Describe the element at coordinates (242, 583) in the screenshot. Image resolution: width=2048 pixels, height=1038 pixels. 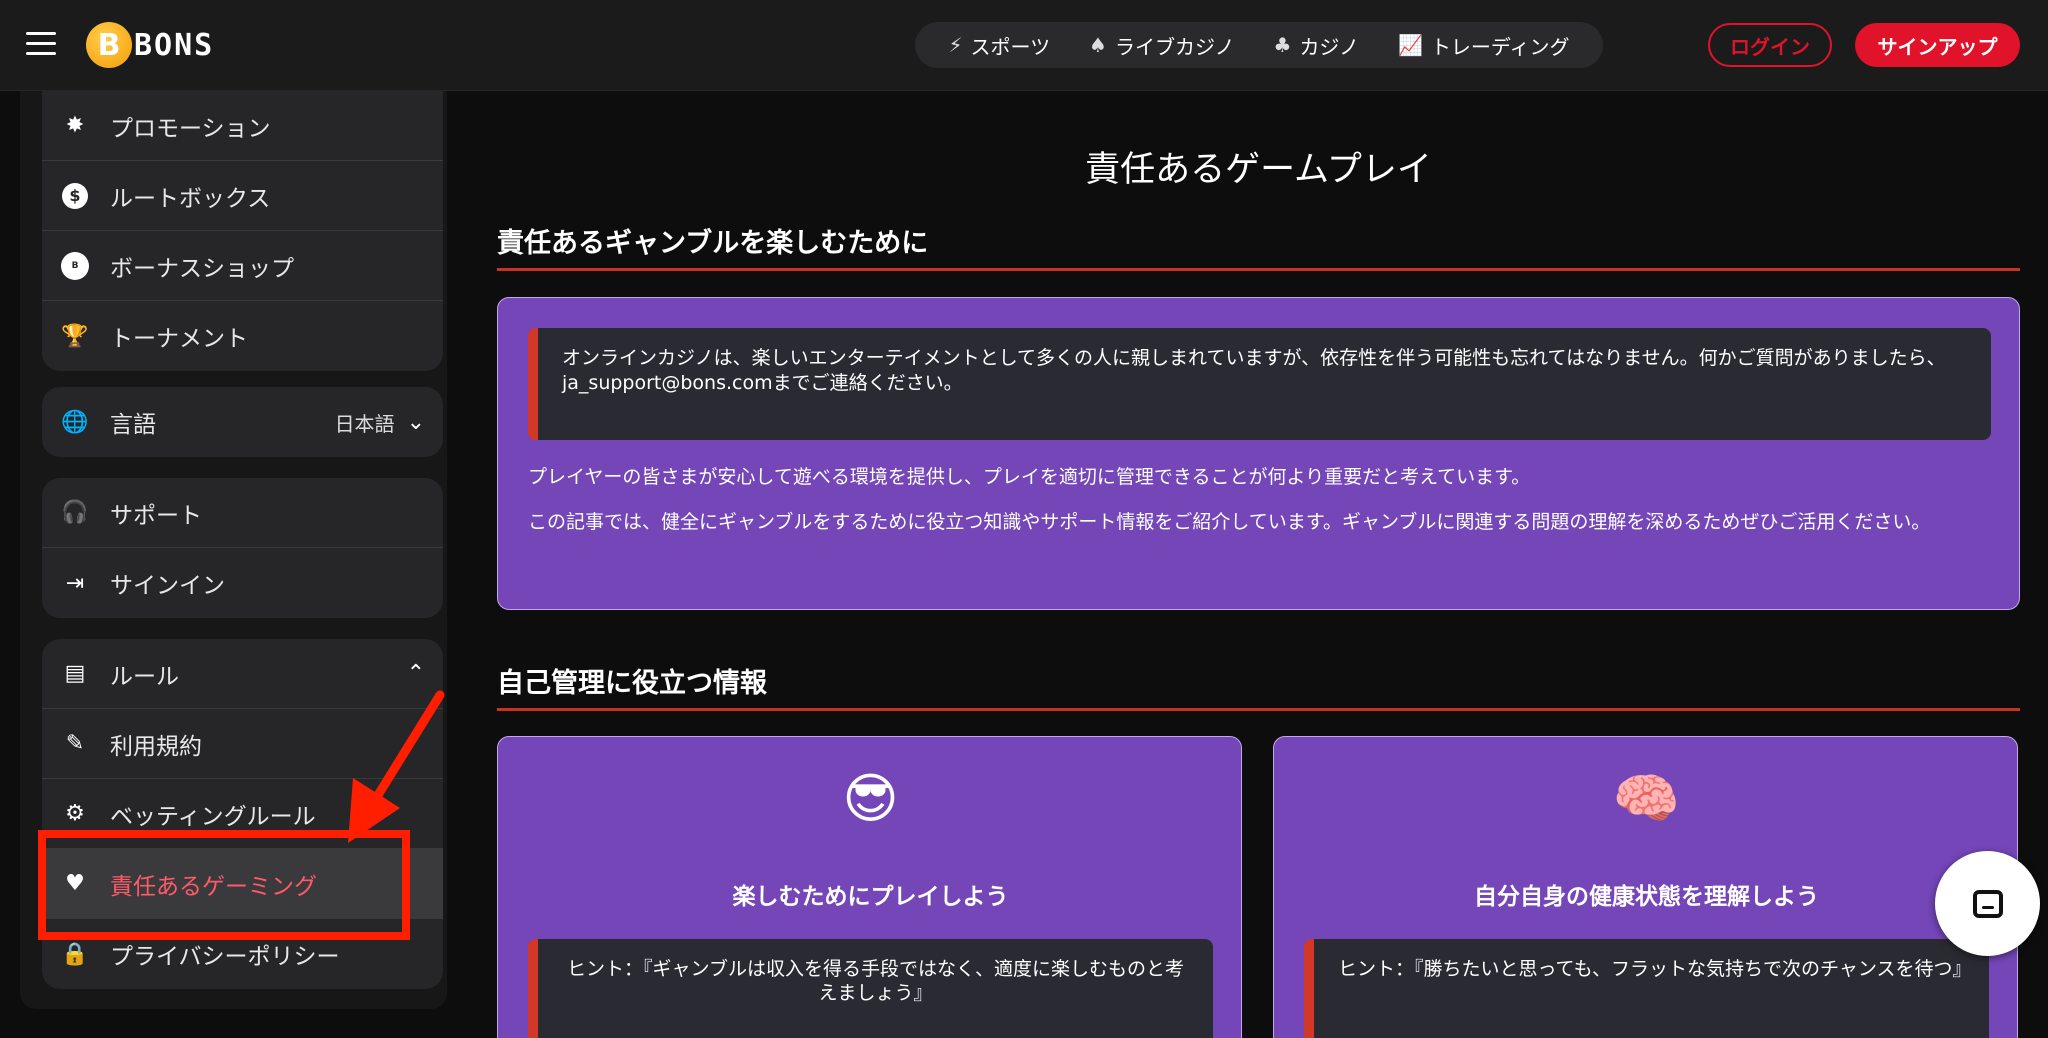
I see `sidebar-item-signin: ⇥ サインイン` at that location.